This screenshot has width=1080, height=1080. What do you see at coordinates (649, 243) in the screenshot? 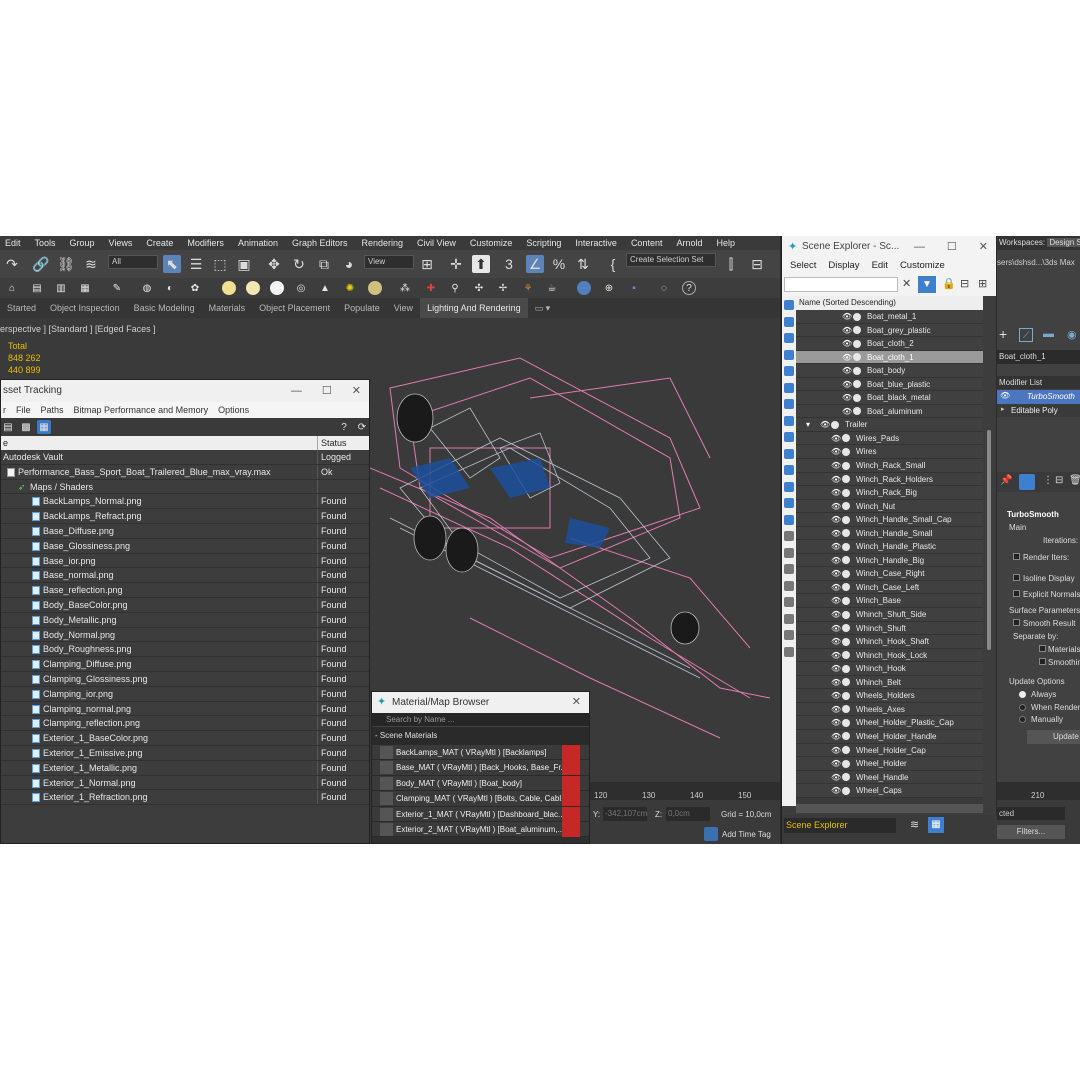
I see `menu-content: Content` at bounding box center [649, 243].